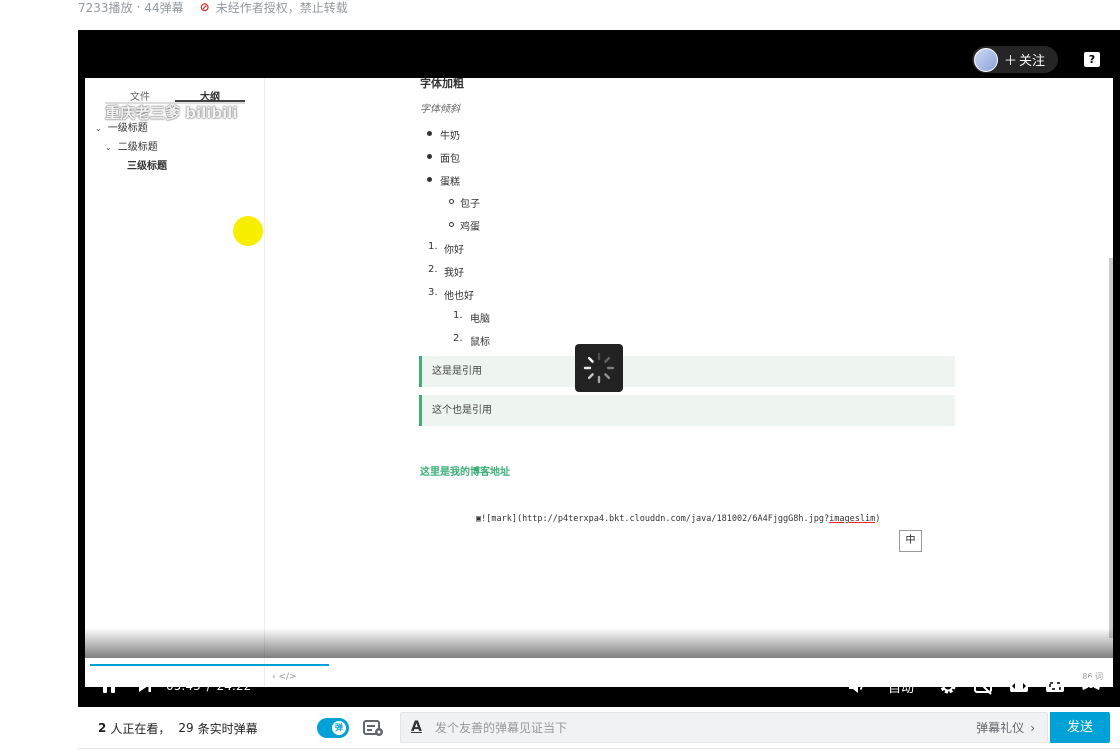 Image resolution: width=1120 pixels, height=753 pixels. What do you see at coordinates (1055, 686) in the screenshot?
I see `web-fullscreen-icon` at bounding box center [1055, 686].